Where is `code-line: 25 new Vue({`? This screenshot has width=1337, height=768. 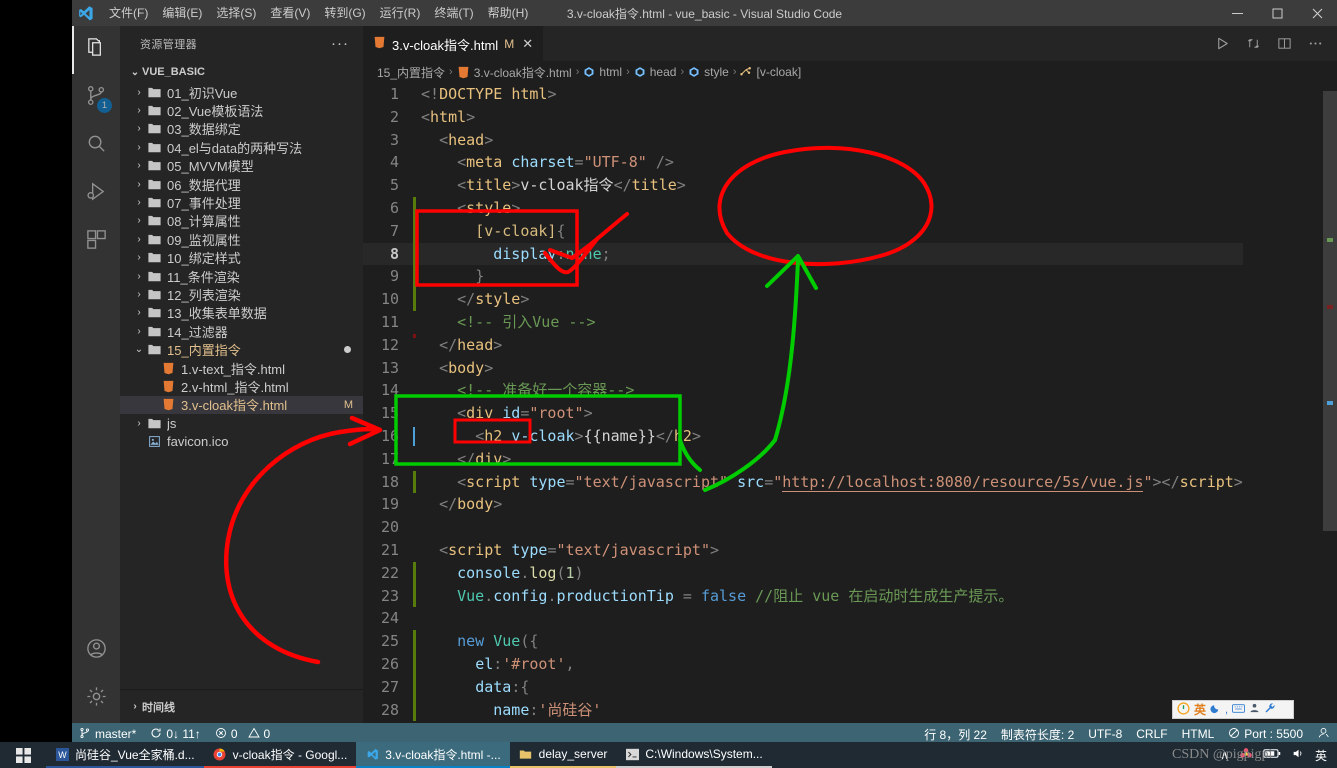
code-line: 25 new Vue({ is located at coordinates (803, 641).